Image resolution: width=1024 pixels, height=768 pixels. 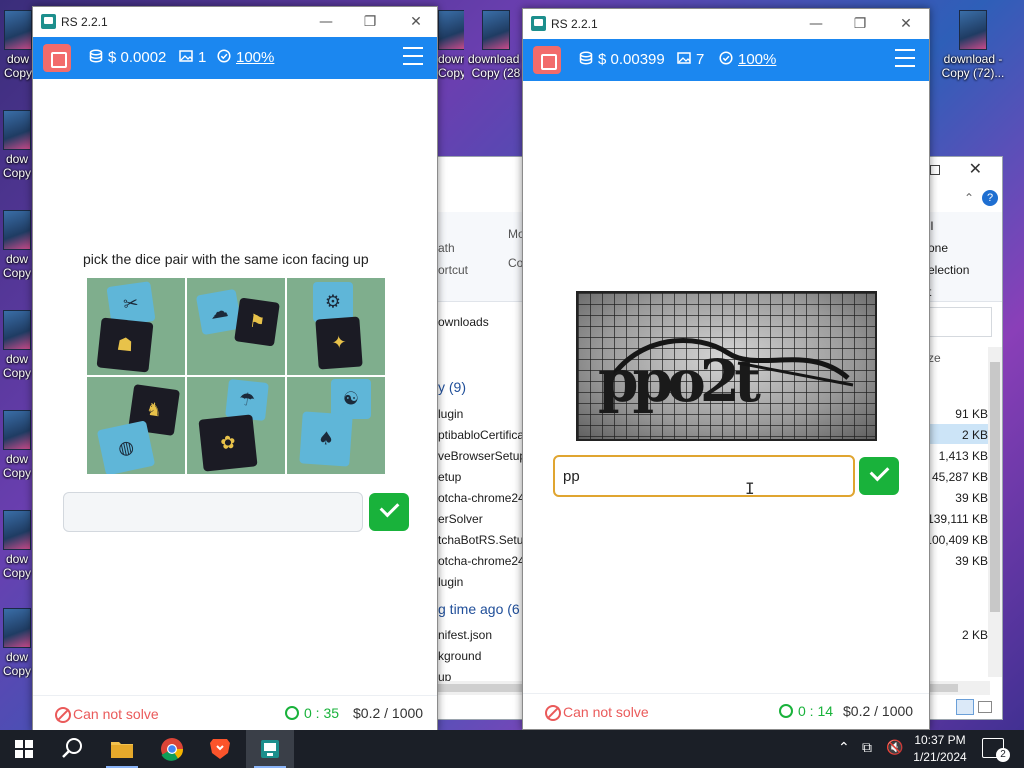 I want to click on ribbon-select-none: one, so click(x=938, y=248).